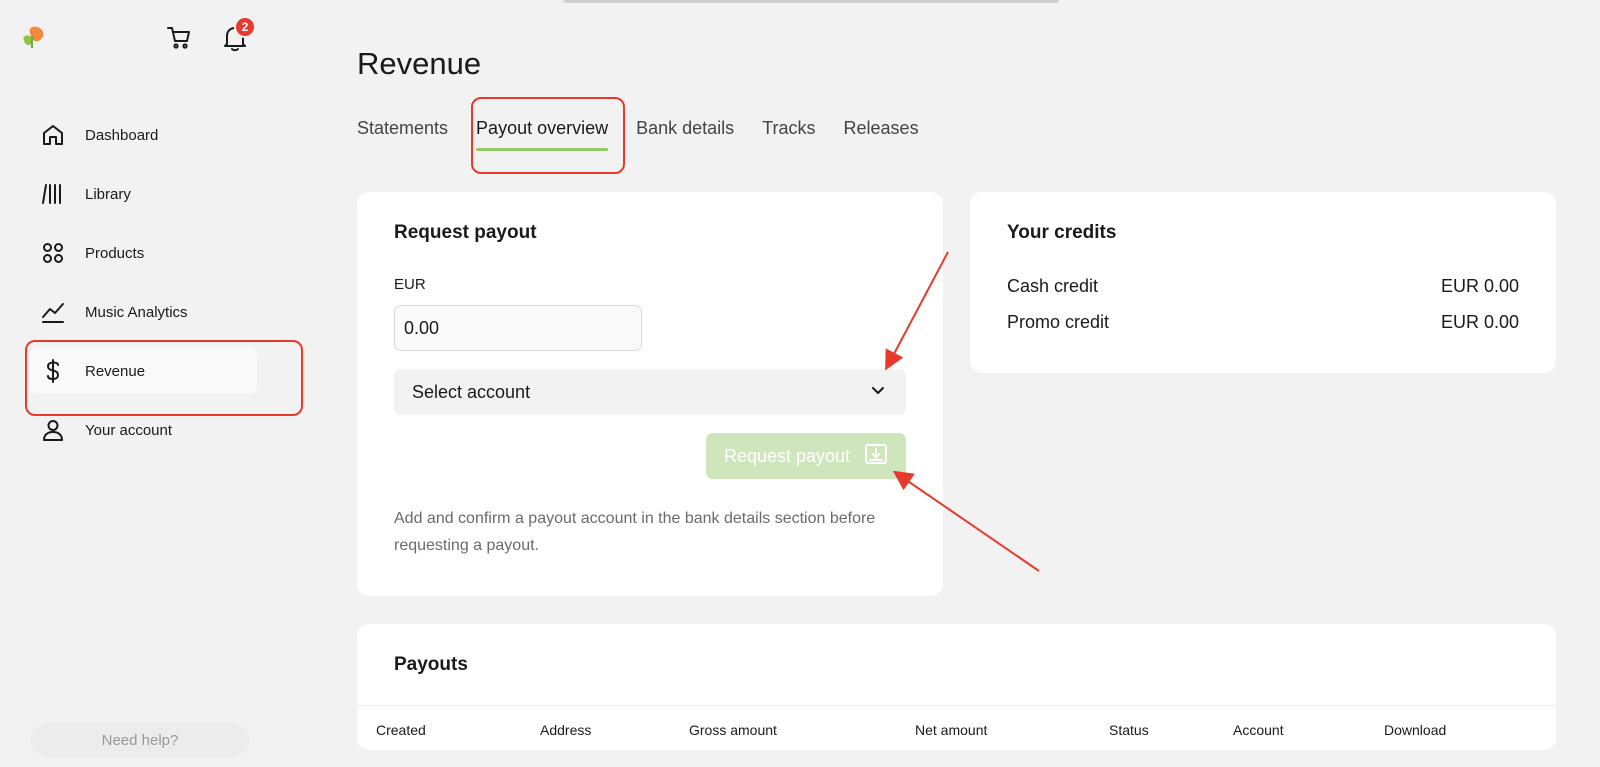  Describe the element at coordinates (140, 740) in the screenshot. I see `need-help-button: Need help?` at that location.